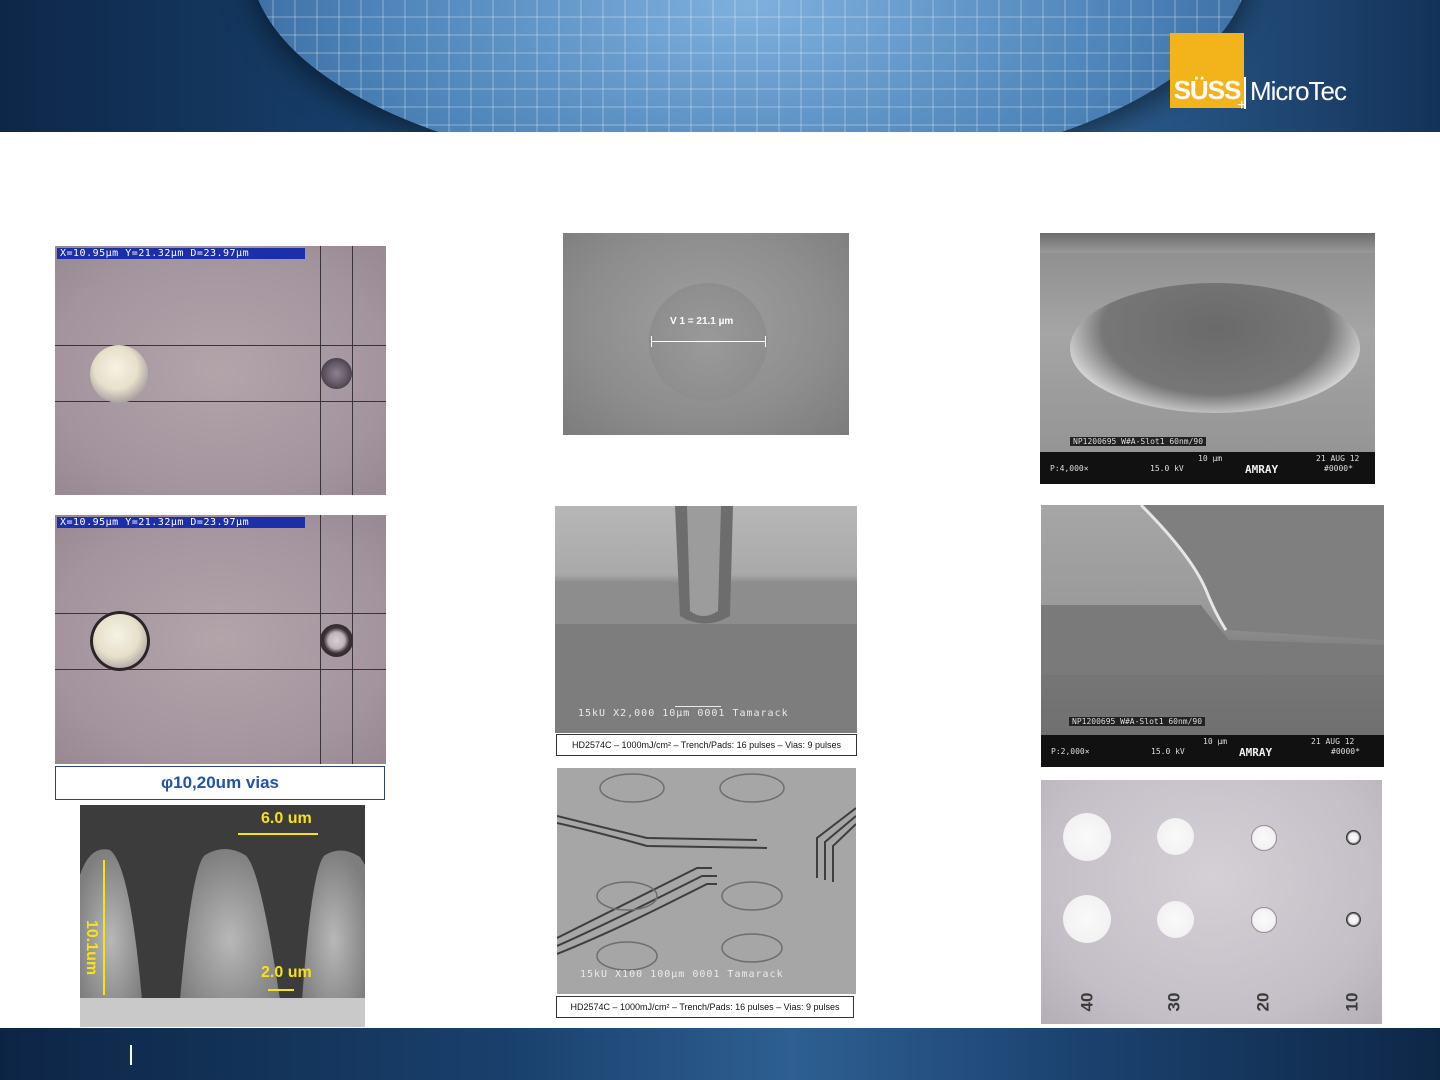 The height and width of the screenshot is (1080, 1440). Describe the element at coordinates (286, 818) in the screenshot. I see `top-width-label: 6.0 um` at that location.